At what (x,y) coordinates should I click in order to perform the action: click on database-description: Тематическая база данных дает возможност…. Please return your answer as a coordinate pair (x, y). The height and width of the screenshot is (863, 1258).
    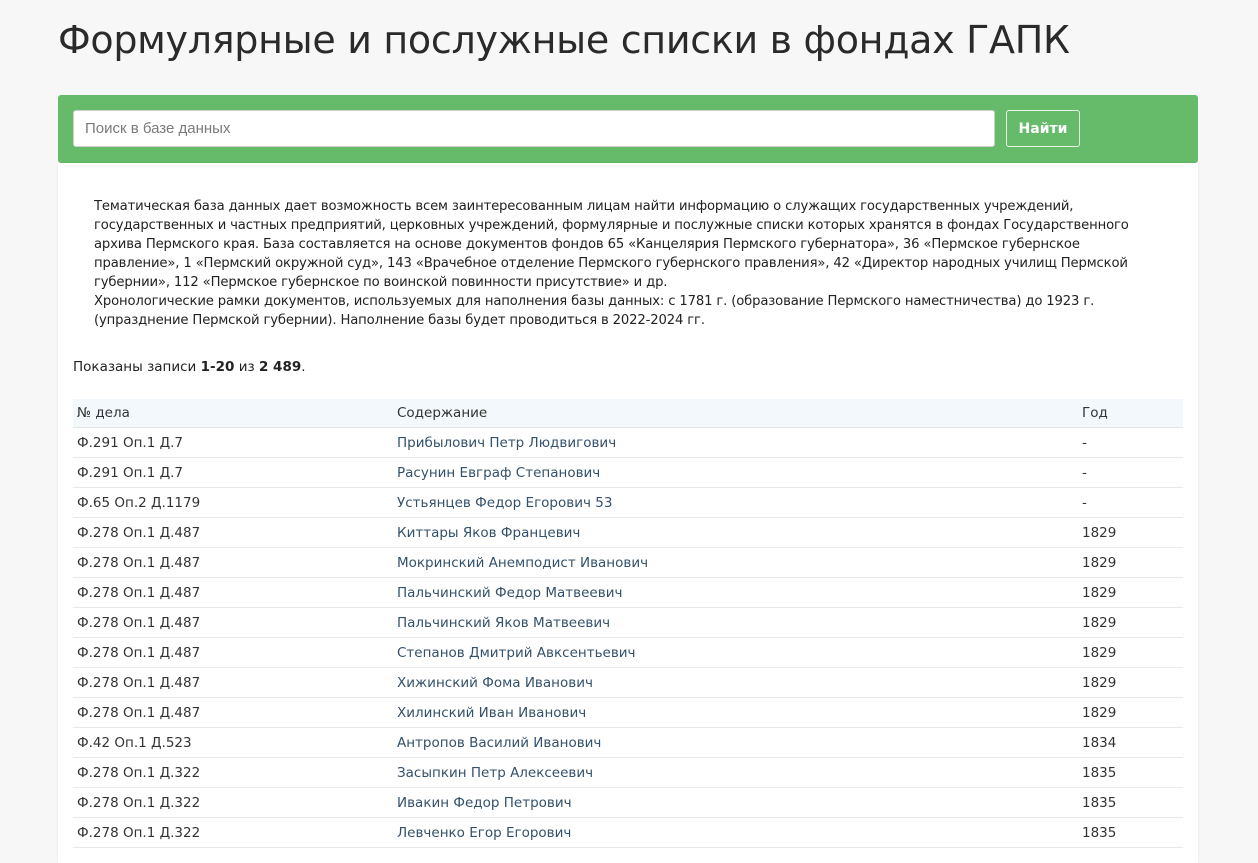
    Looking at the image, I should click on (624, 263).